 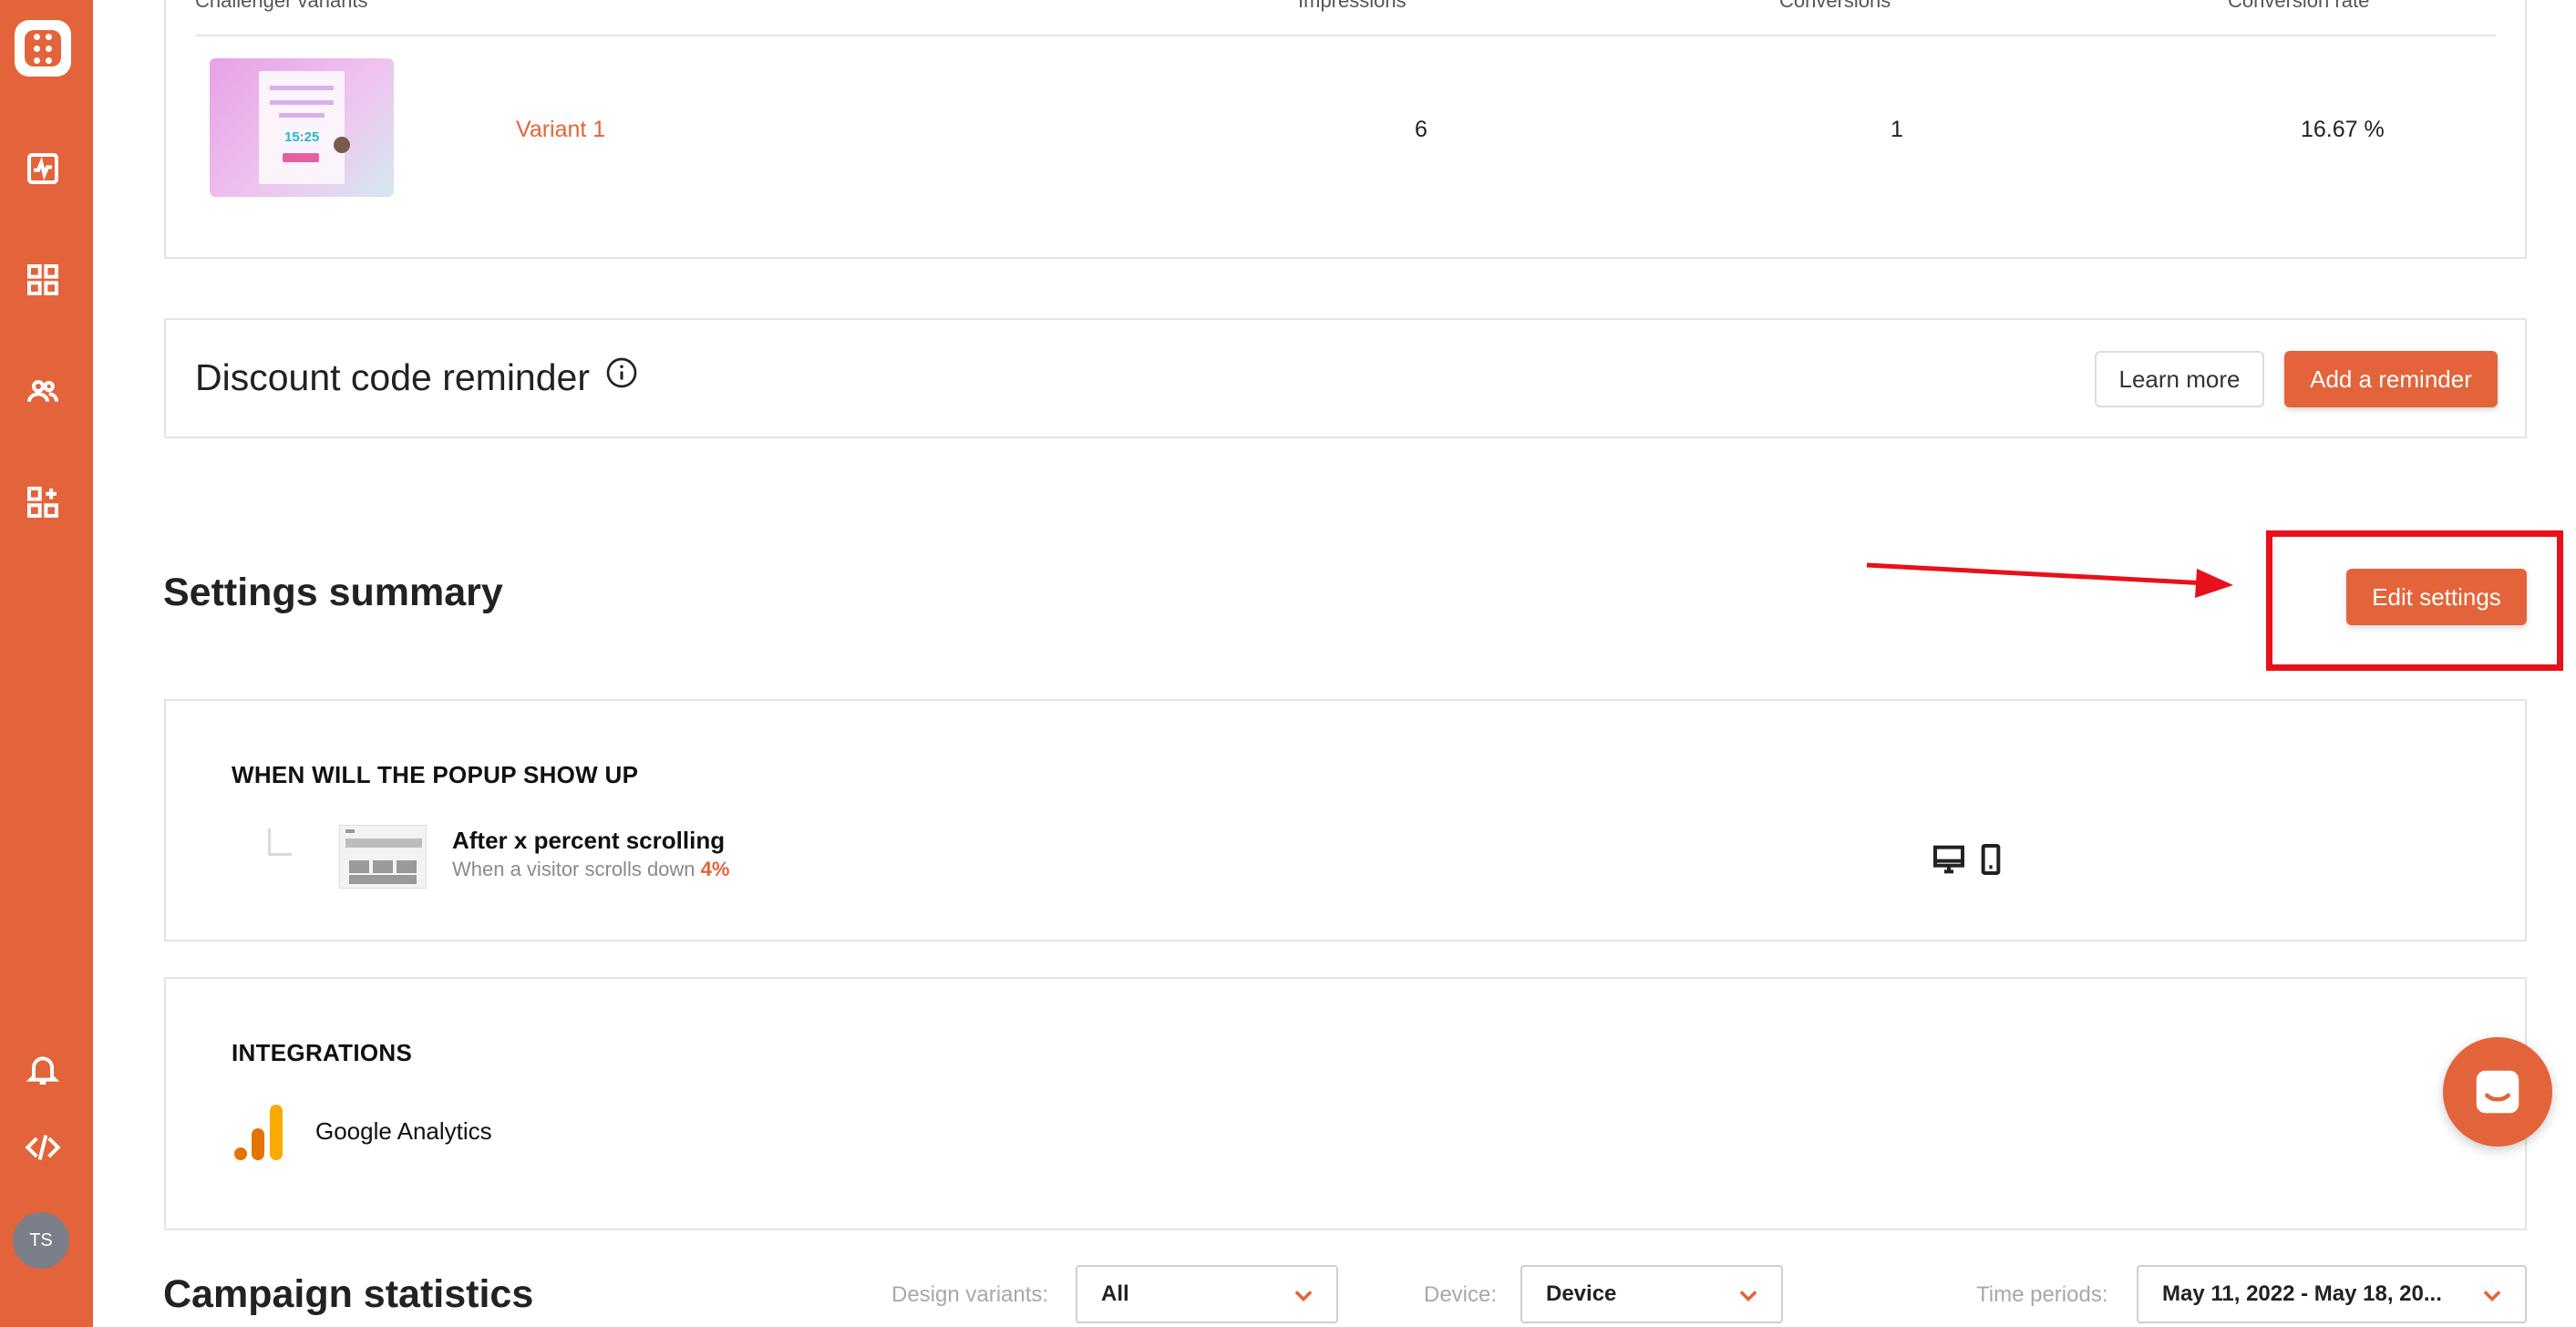 What do you see at coordinates (574, 869) in the screenshot?
I see `trigger-description-text: When a visitor scrolls down` at bounding box center [574, 869].